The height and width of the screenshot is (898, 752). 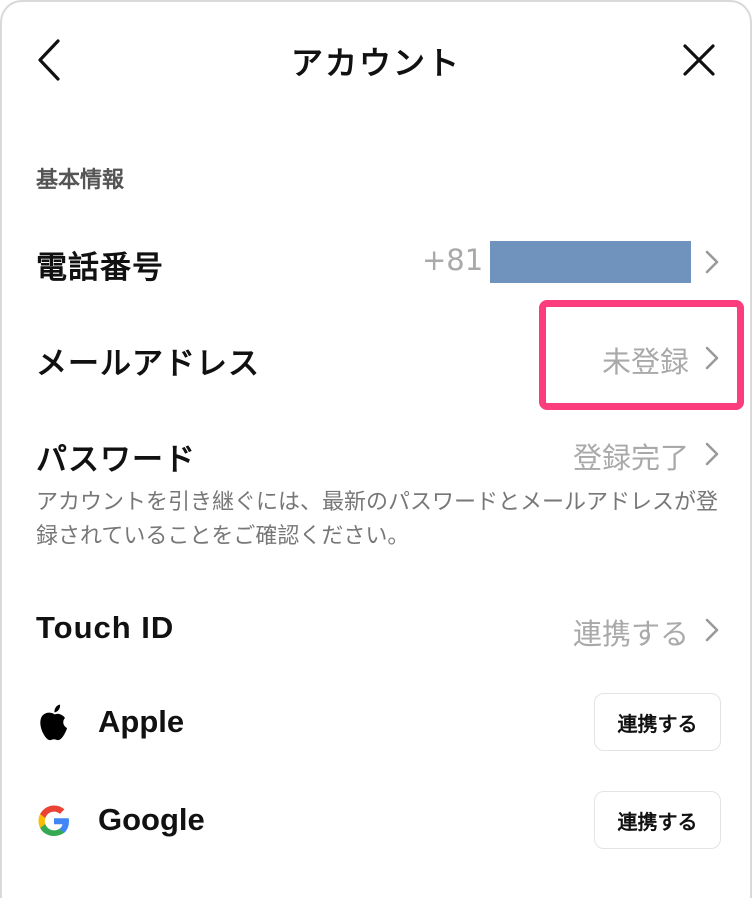 I want to click on password-status: 登録完了, so click(x=631, y=458).